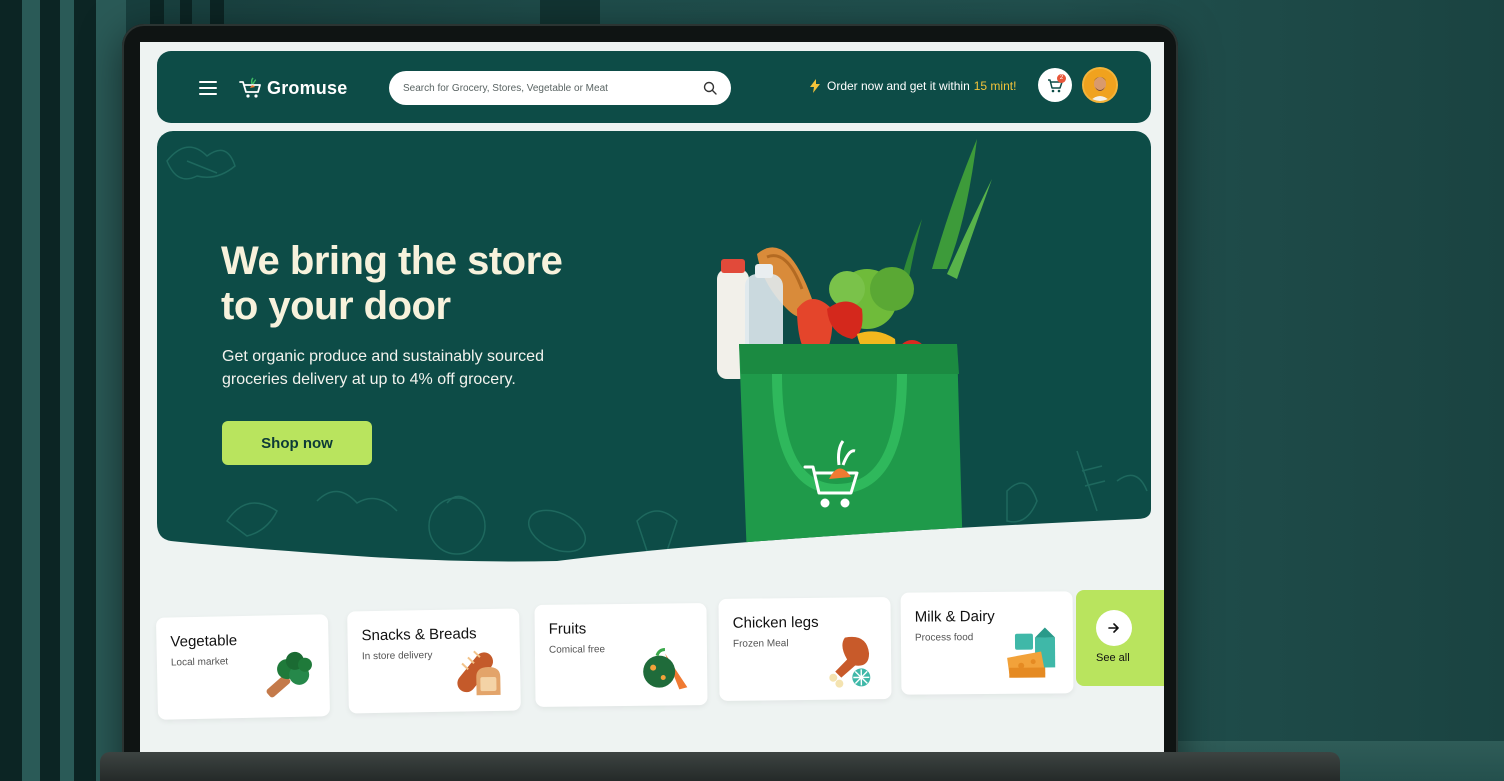 The image size is (1504, 781). I want to click on category-card: Vegetable Local market, so click(243, 667).